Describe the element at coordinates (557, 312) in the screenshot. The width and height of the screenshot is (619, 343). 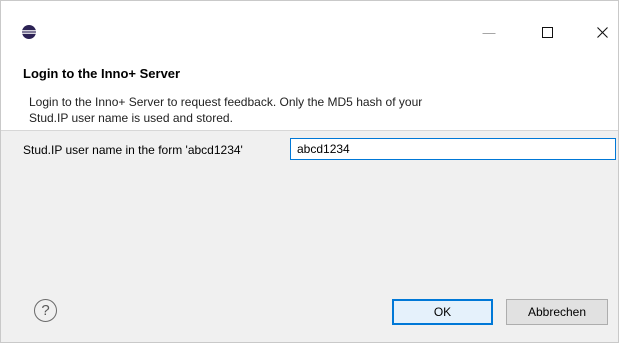
I see `cancel-button: Abbrechen` at that location.